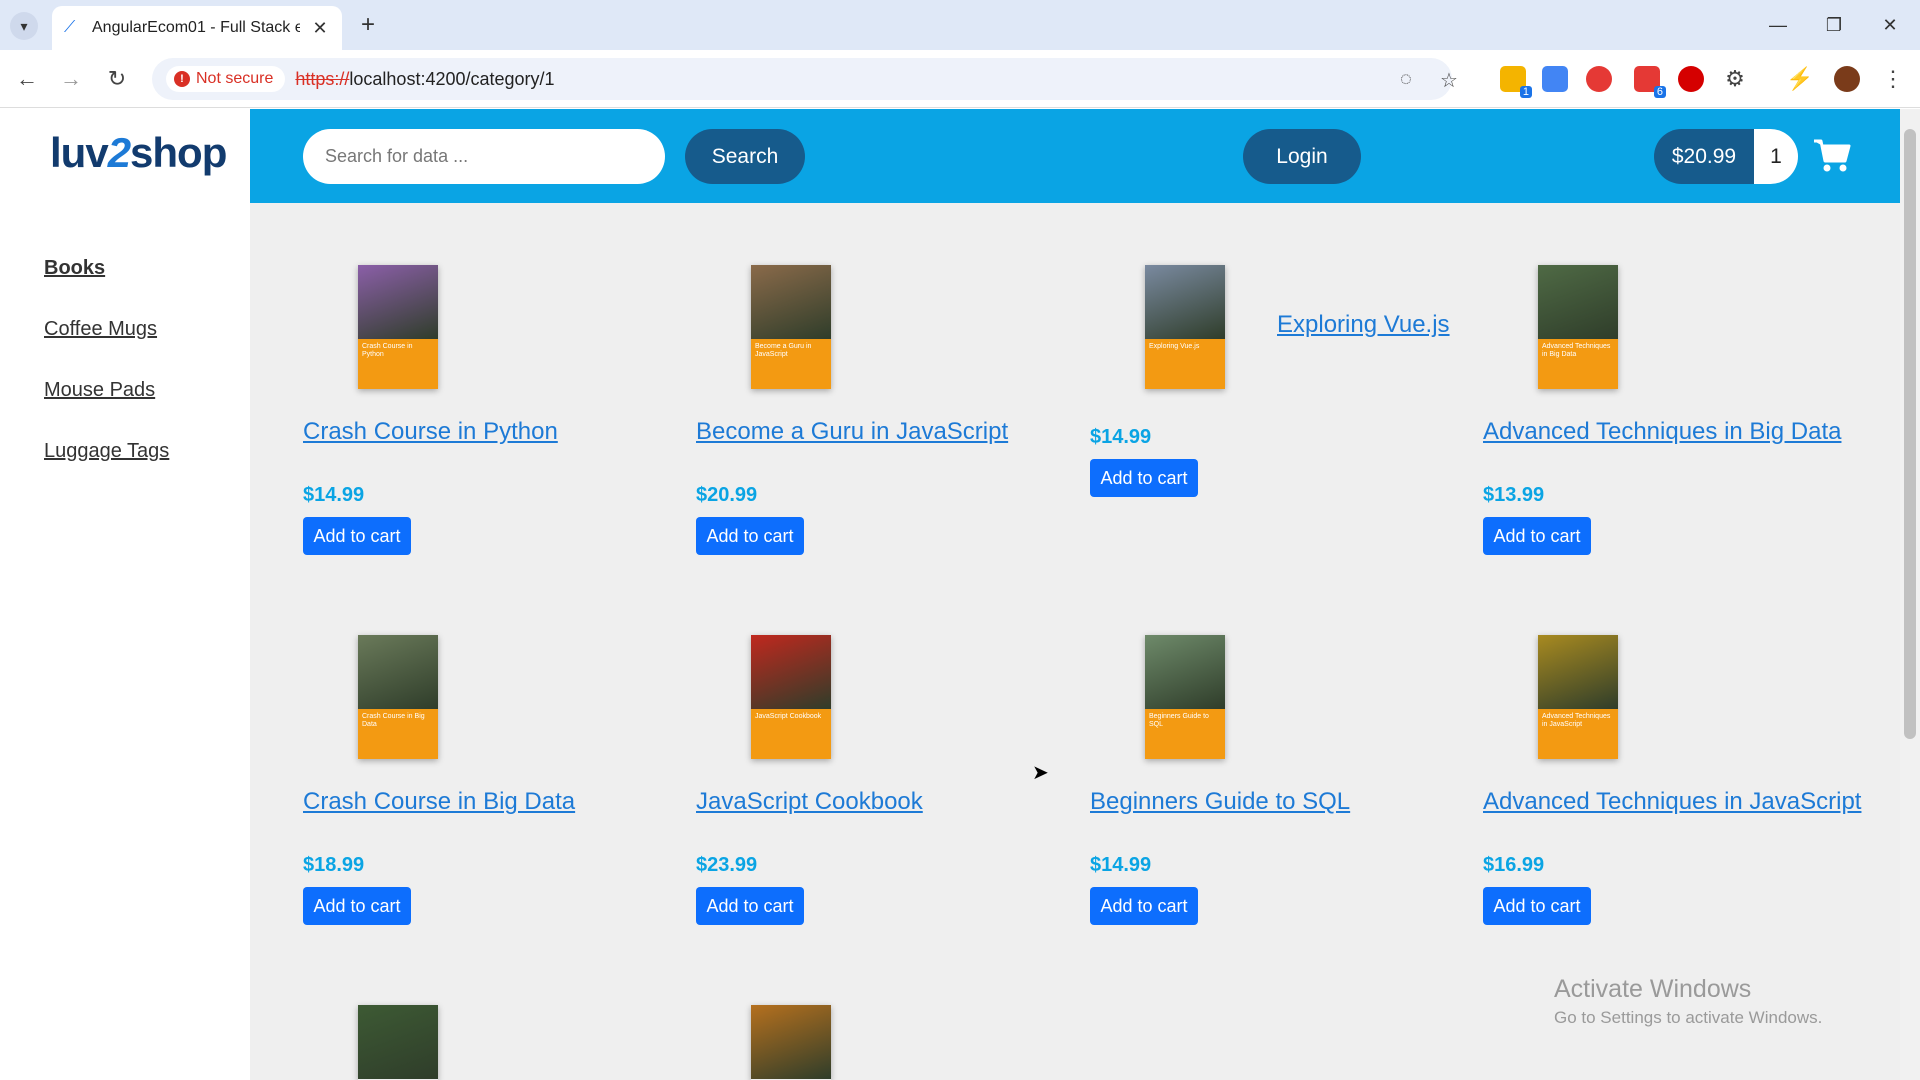  What do you see at coordinates (727, 865) in the screenshot?
I see `product-price: $23.99` at bounding box center [727, 865].